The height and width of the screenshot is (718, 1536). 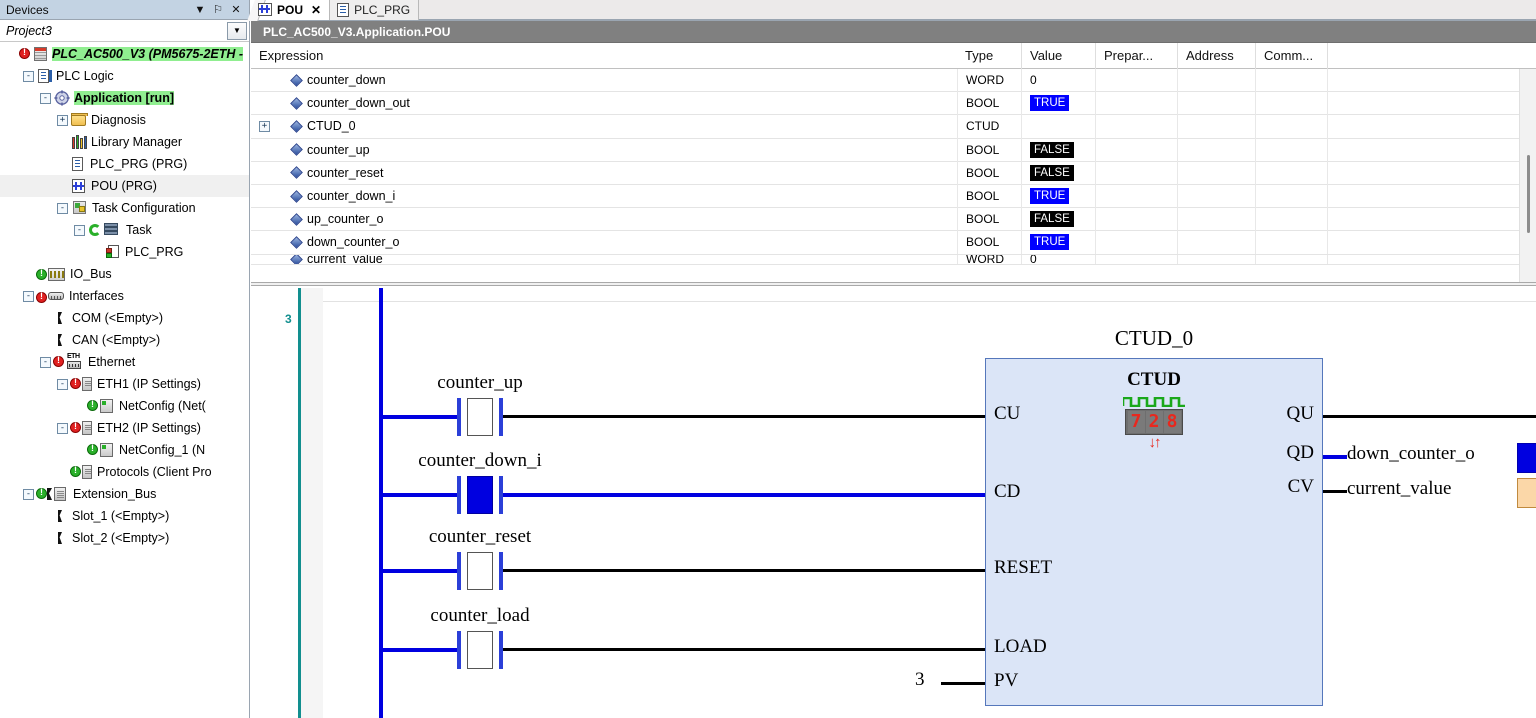 What do you see at coordinates (604, 149) in the screenshot?
I see `watch-cell-expression: counter_up` at bounding box center [604, 149].